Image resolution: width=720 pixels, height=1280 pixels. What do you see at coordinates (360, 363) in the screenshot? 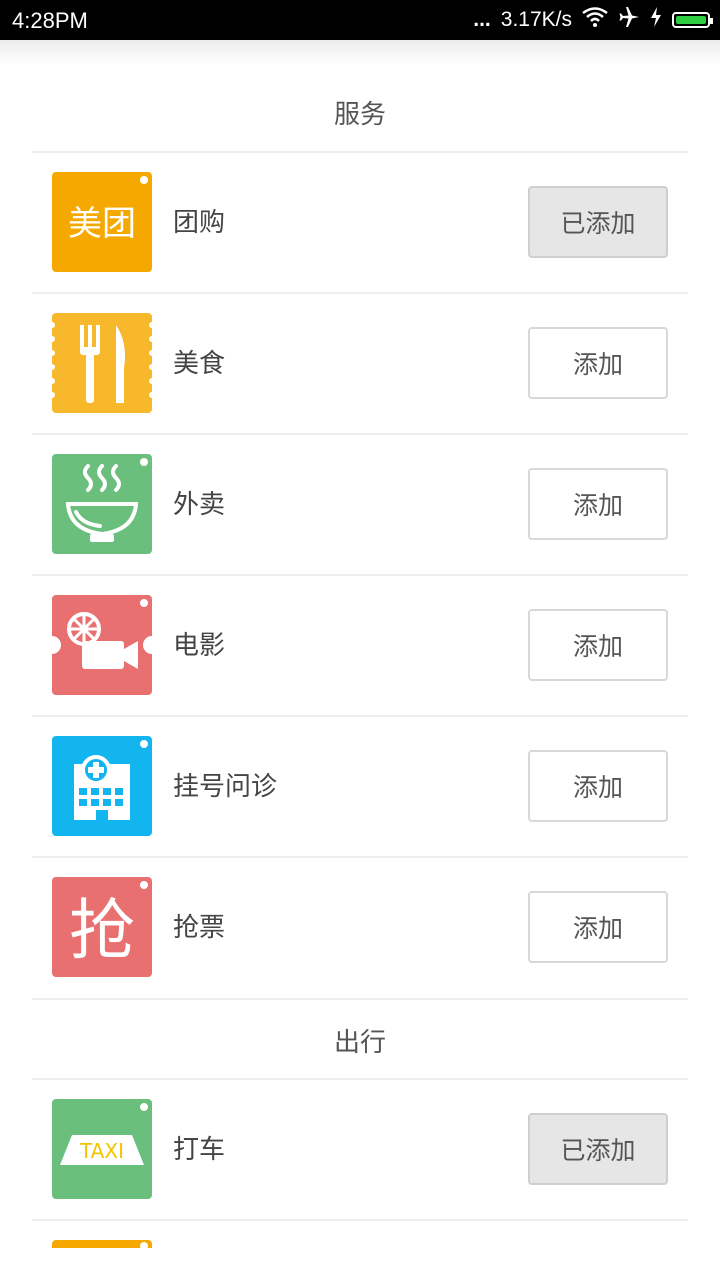
I see `list-item: 美食 添加` at bounding box center [360, 363].